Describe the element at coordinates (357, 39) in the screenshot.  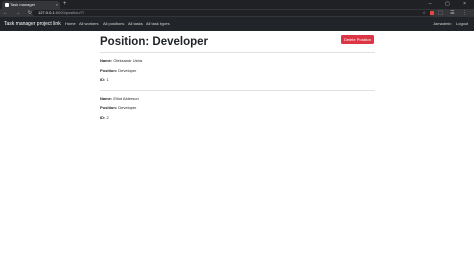
I see `delete-position-button: Delete Position` at that location.